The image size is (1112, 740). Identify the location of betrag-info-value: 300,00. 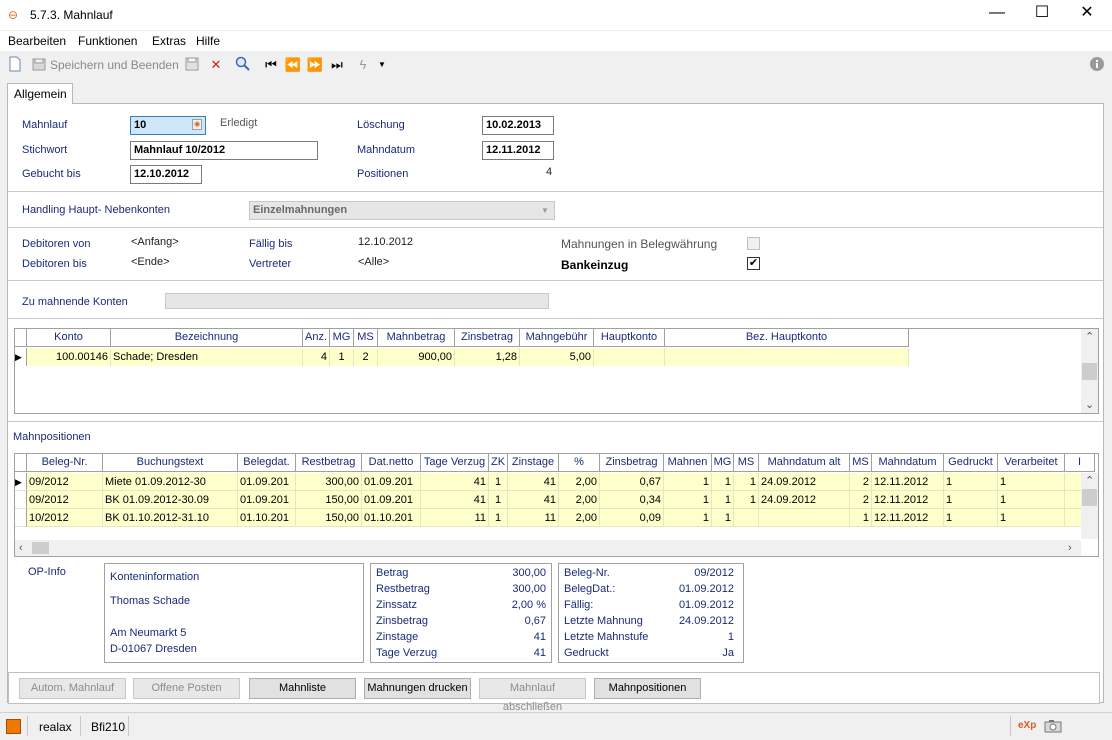
(529, 589).